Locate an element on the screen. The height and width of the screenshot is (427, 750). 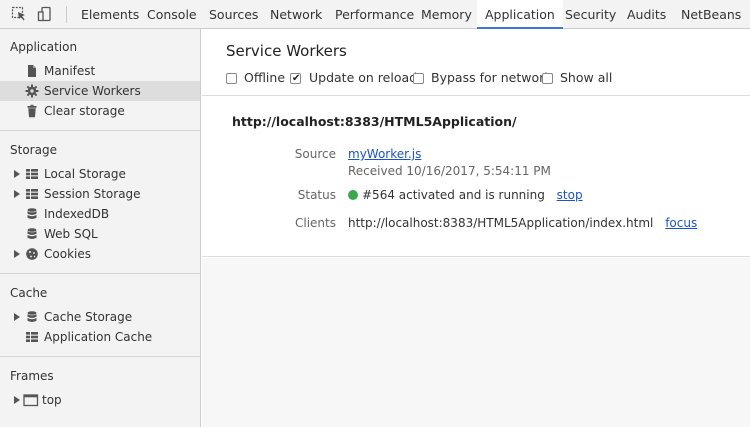
offline-label: Offline is located at coordinates (265, 77).